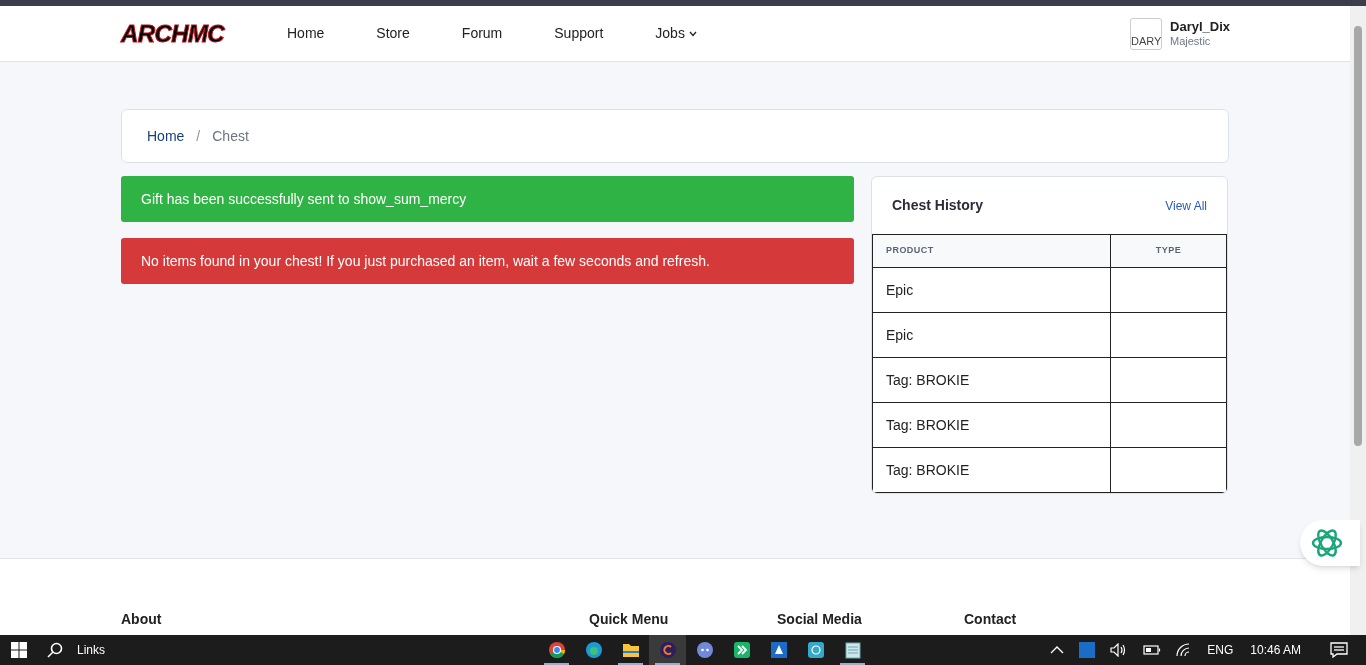 The image size is (1366, 665). I want to click on nav-link: Jobs, so click(676, 33).